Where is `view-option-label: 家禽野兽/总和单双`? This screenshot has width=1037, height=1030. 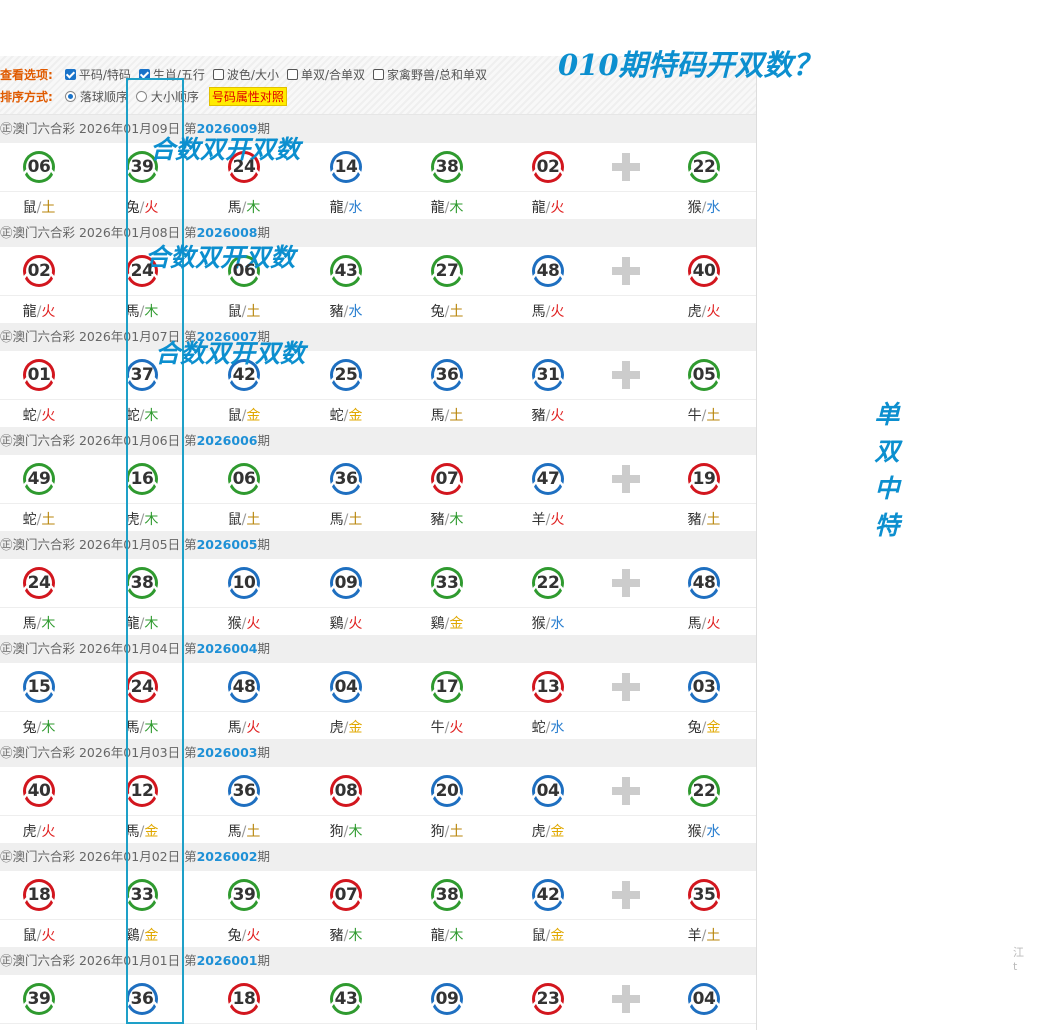
view-option-label: 家禽野兽/总和单双 is located at coordinates (437, 75).